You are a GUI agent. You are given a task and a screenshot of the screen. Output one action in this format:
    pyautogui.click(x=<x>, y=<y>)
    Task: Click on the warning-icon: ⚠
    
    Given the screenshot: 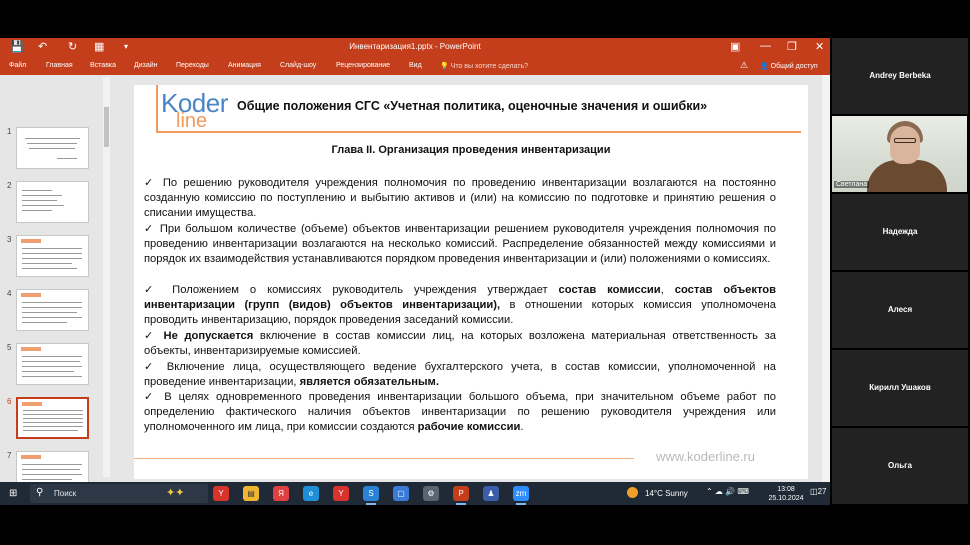 What is the action you would take?
    pyautogui.click(x=744, y=65)
    